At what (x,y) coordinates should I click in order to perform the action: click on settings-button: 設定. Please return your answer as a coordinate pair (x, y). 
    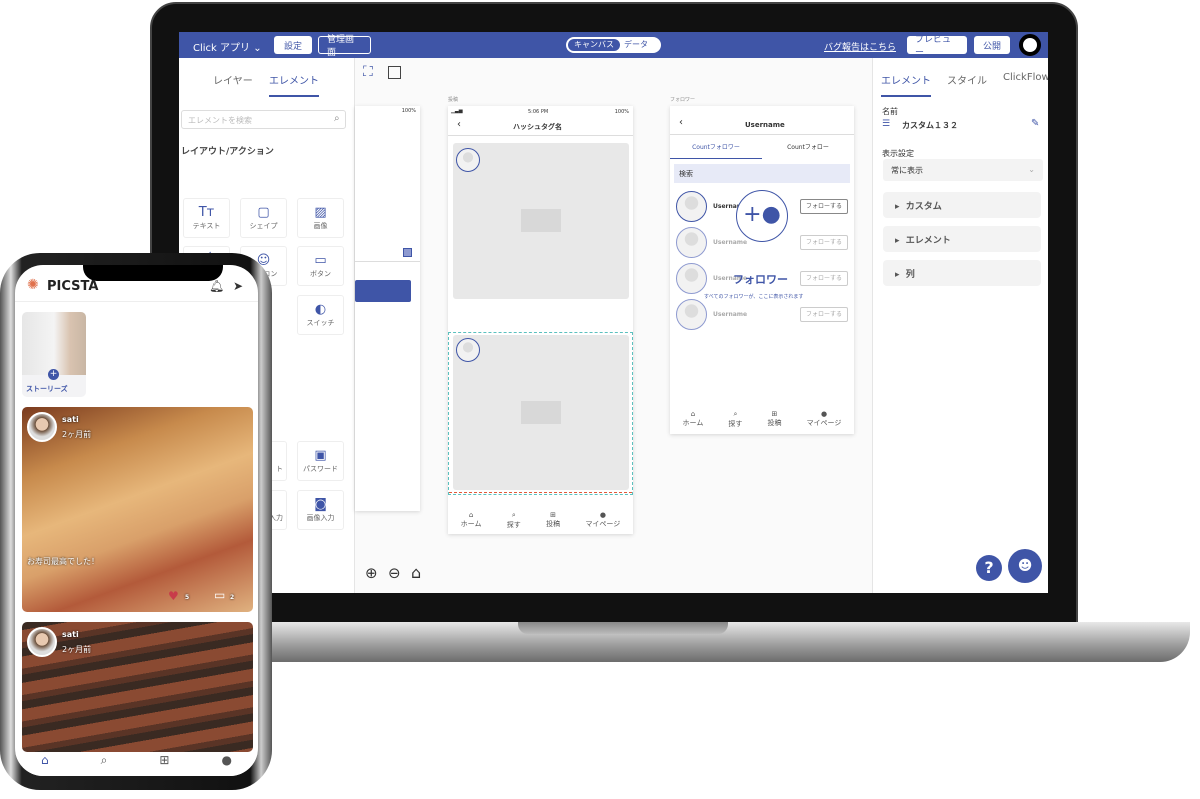
    Looking at the image, I should click on (293, 45).